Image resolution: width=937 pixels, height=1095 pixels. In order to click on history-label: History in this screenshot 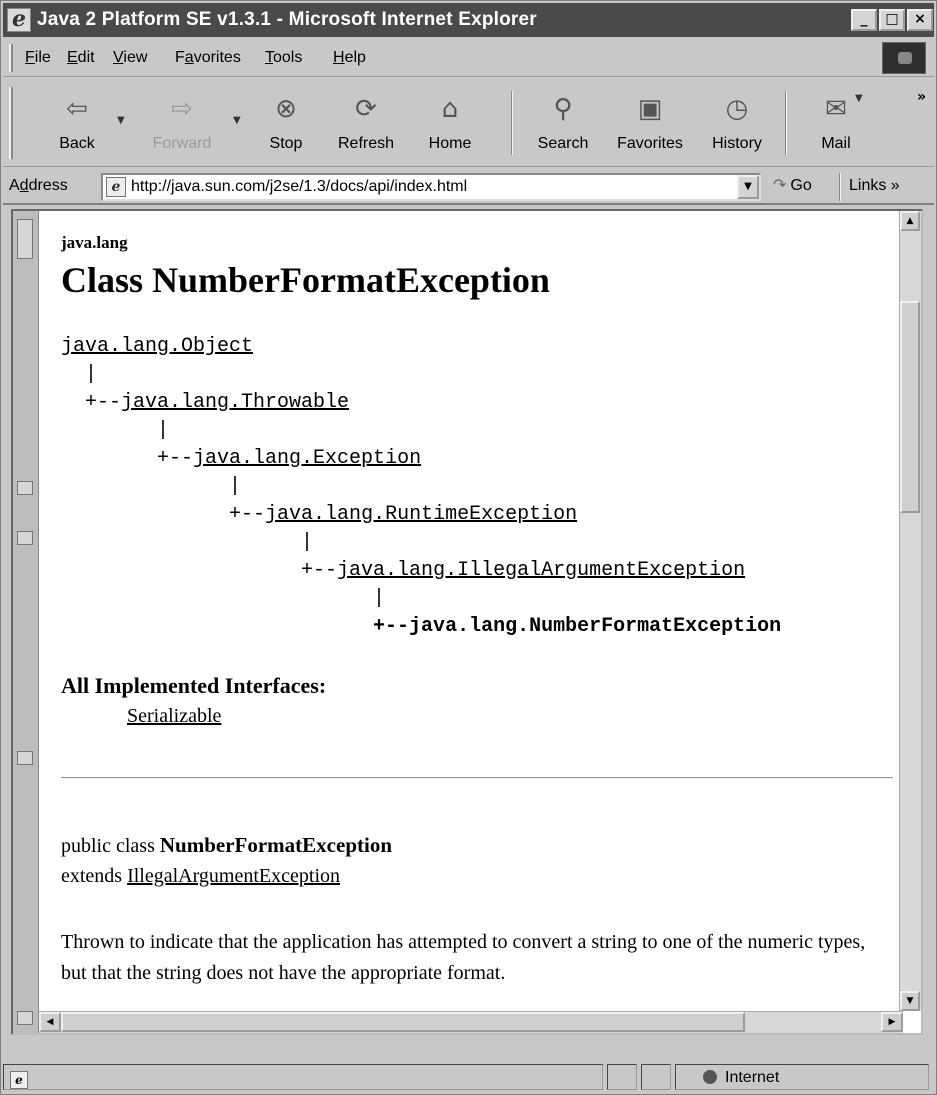, I will do `click(737, 143)`.